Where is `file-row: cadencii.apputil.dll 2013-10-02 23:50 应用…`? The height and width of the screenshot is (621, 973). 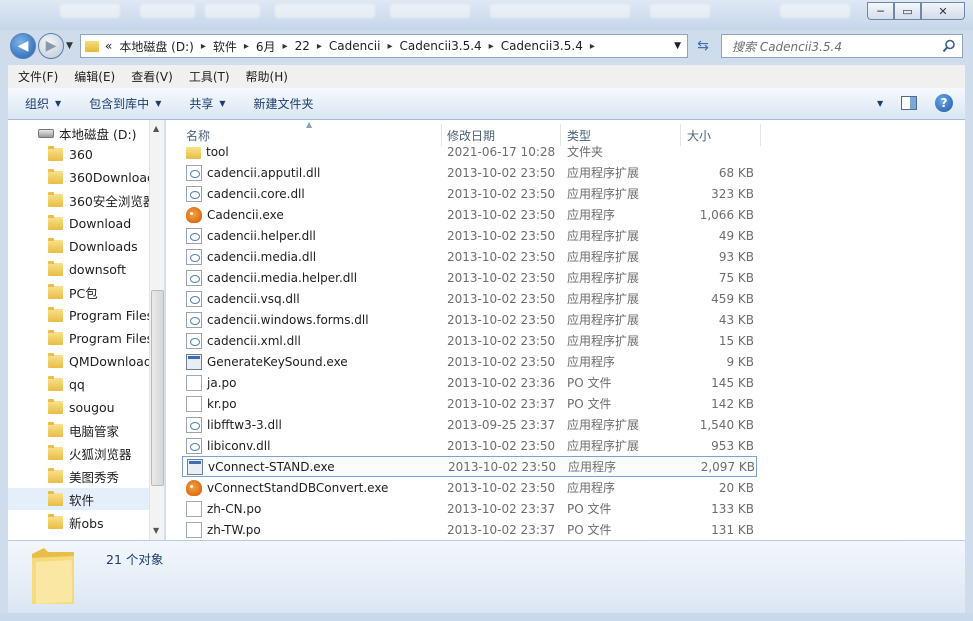 file-row: cadencii.apputil.dll 2013-10-02 23:50 应用… is located at coordinates (469, 172).